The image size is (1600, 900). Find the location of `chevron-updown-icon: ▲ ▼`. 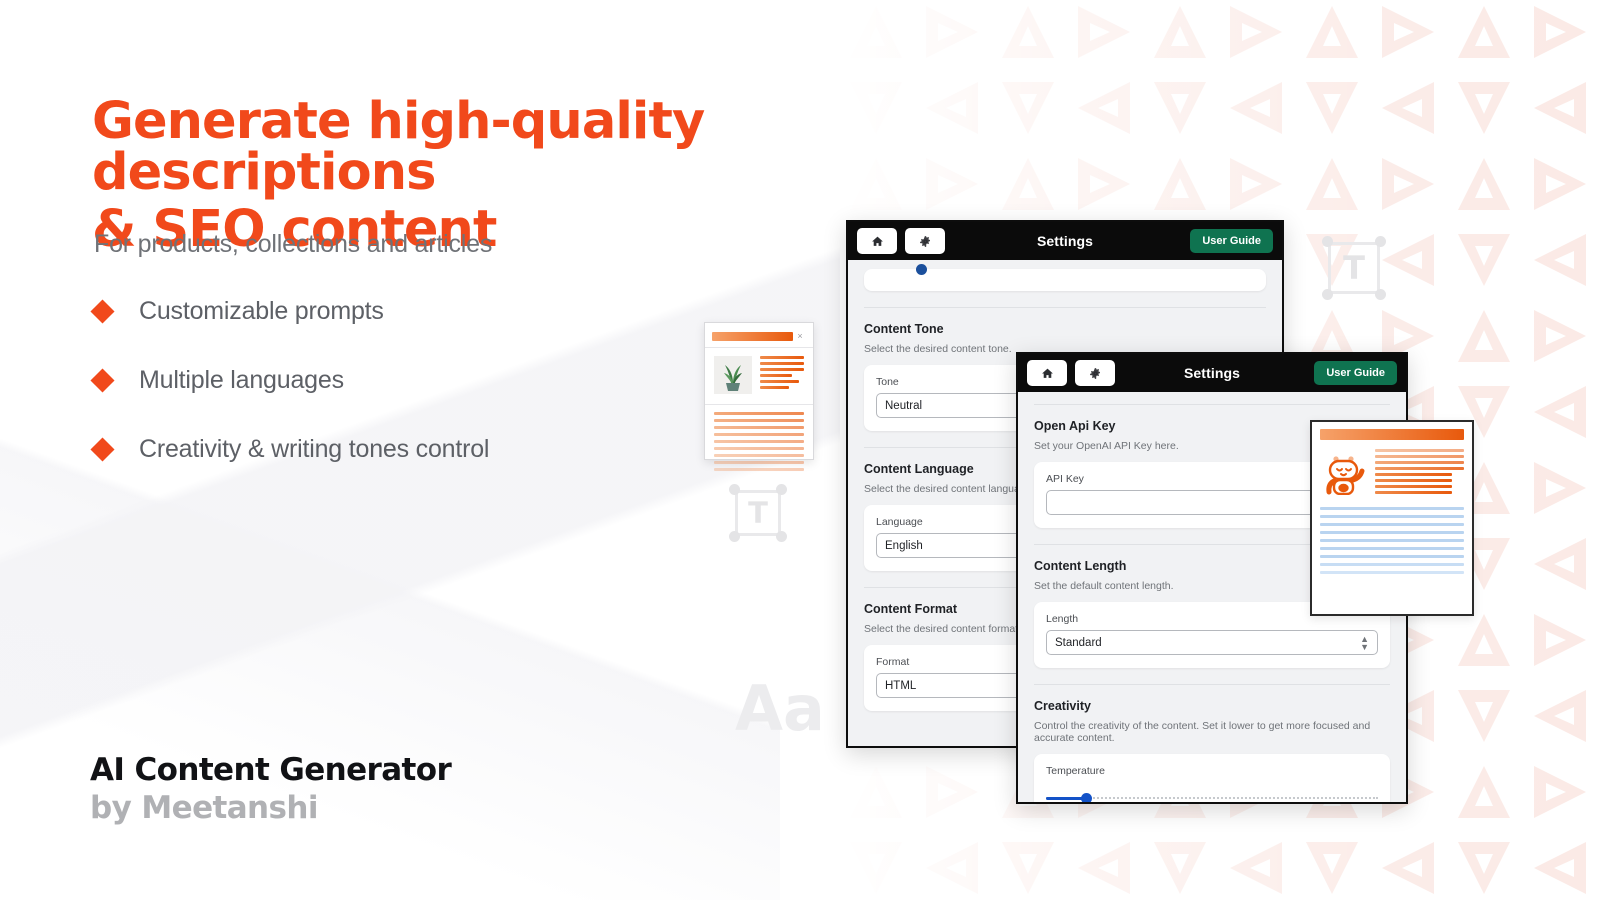

chevron-updown-icon: ▲ ▼ is located at coordinates (1364, 642).